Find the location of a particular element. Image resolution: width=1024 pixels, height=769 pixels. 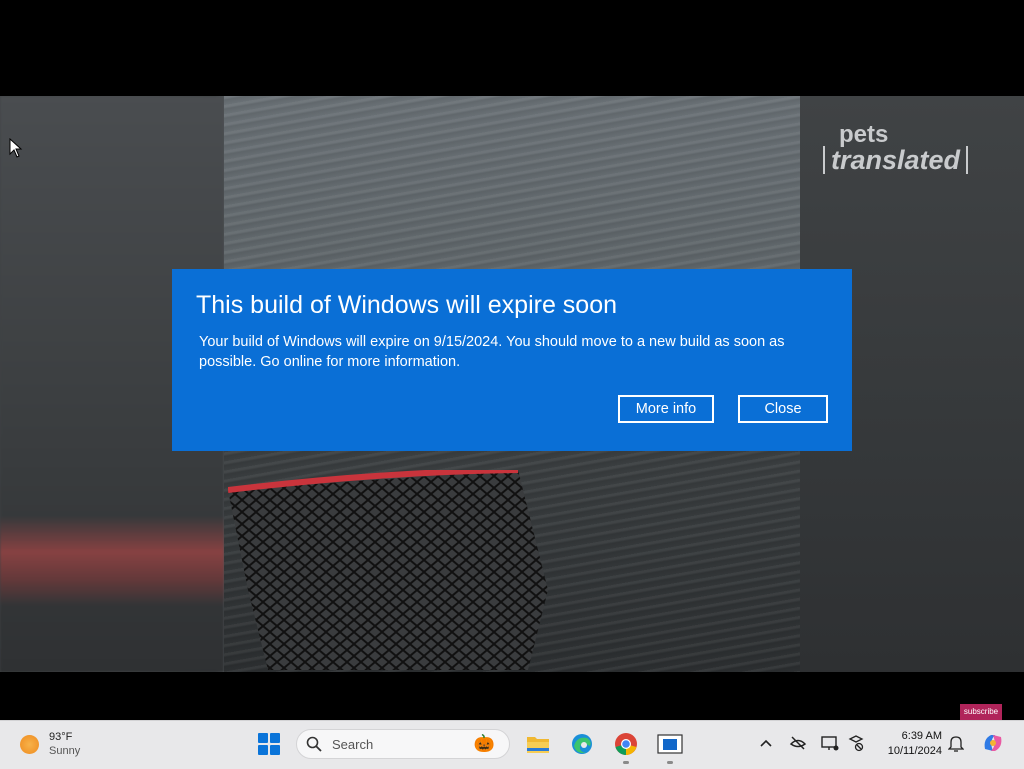

subscribe-badge: subscribe is located at coordinates (981, 712).